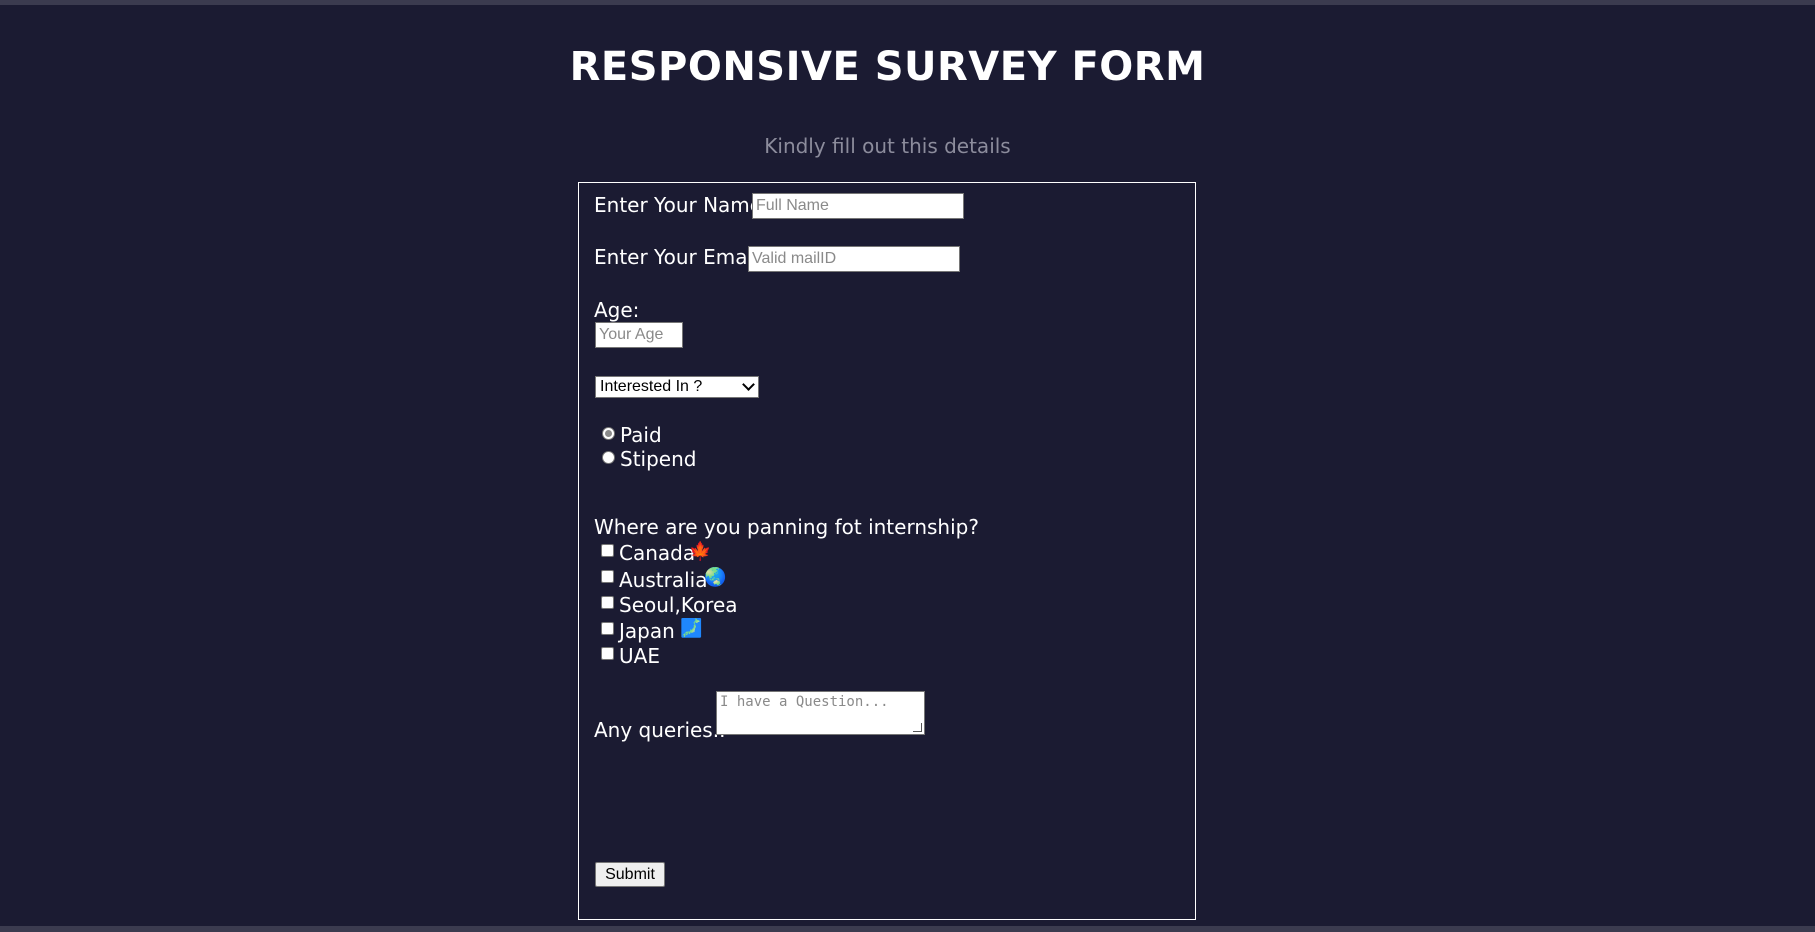  Describe the element at coordinates (680, 257) in the screenshot. I see `email-label: Enter Your Email:` at that location.